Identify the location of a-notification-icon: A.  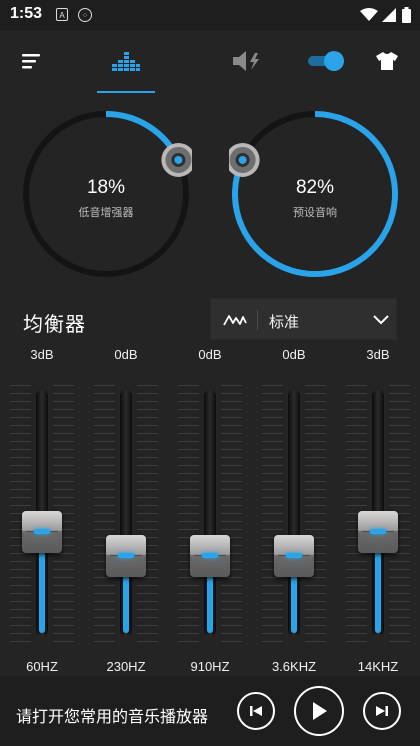
(62, 14).